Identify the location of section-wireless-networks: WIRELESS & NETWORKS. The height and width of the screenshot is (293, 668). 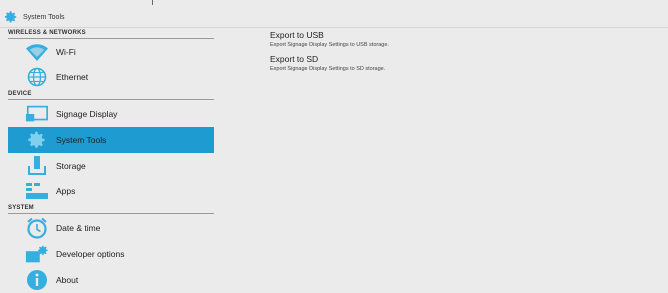
(111, 34).